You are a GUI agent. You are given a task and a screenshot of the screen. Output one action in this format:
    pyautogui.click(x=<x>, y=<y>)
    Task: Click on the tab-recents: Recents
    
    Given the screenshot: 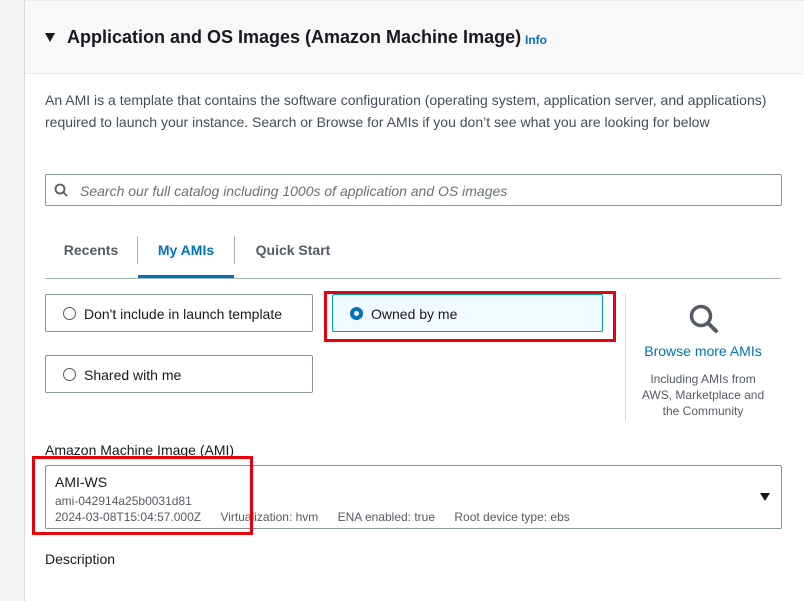 What is the action you would take?
    pyautogui.click(x=91, y=256)
    